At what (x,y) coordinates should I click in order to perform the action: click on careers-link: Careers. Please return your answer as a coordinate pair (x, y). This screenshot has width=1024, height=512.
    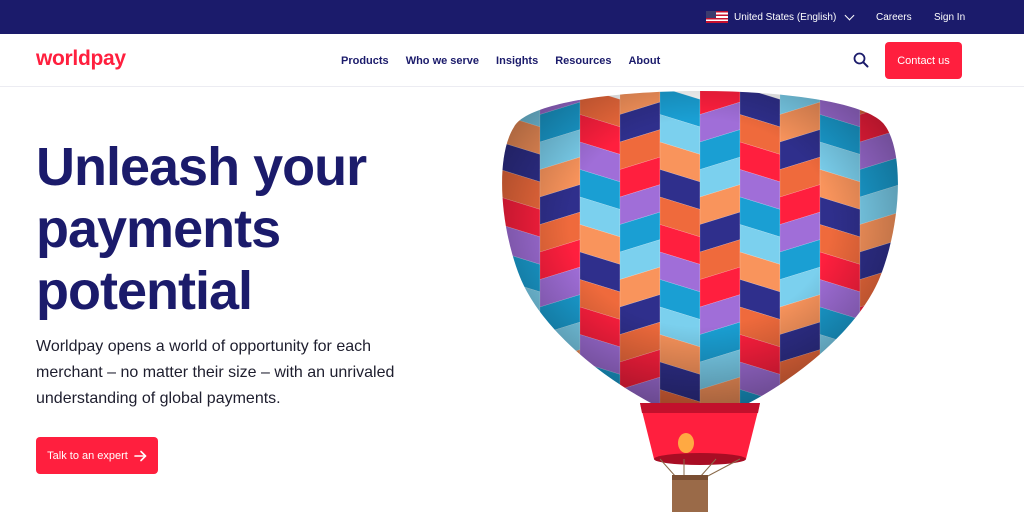
    Looking at the image, I should click on (894, 17).